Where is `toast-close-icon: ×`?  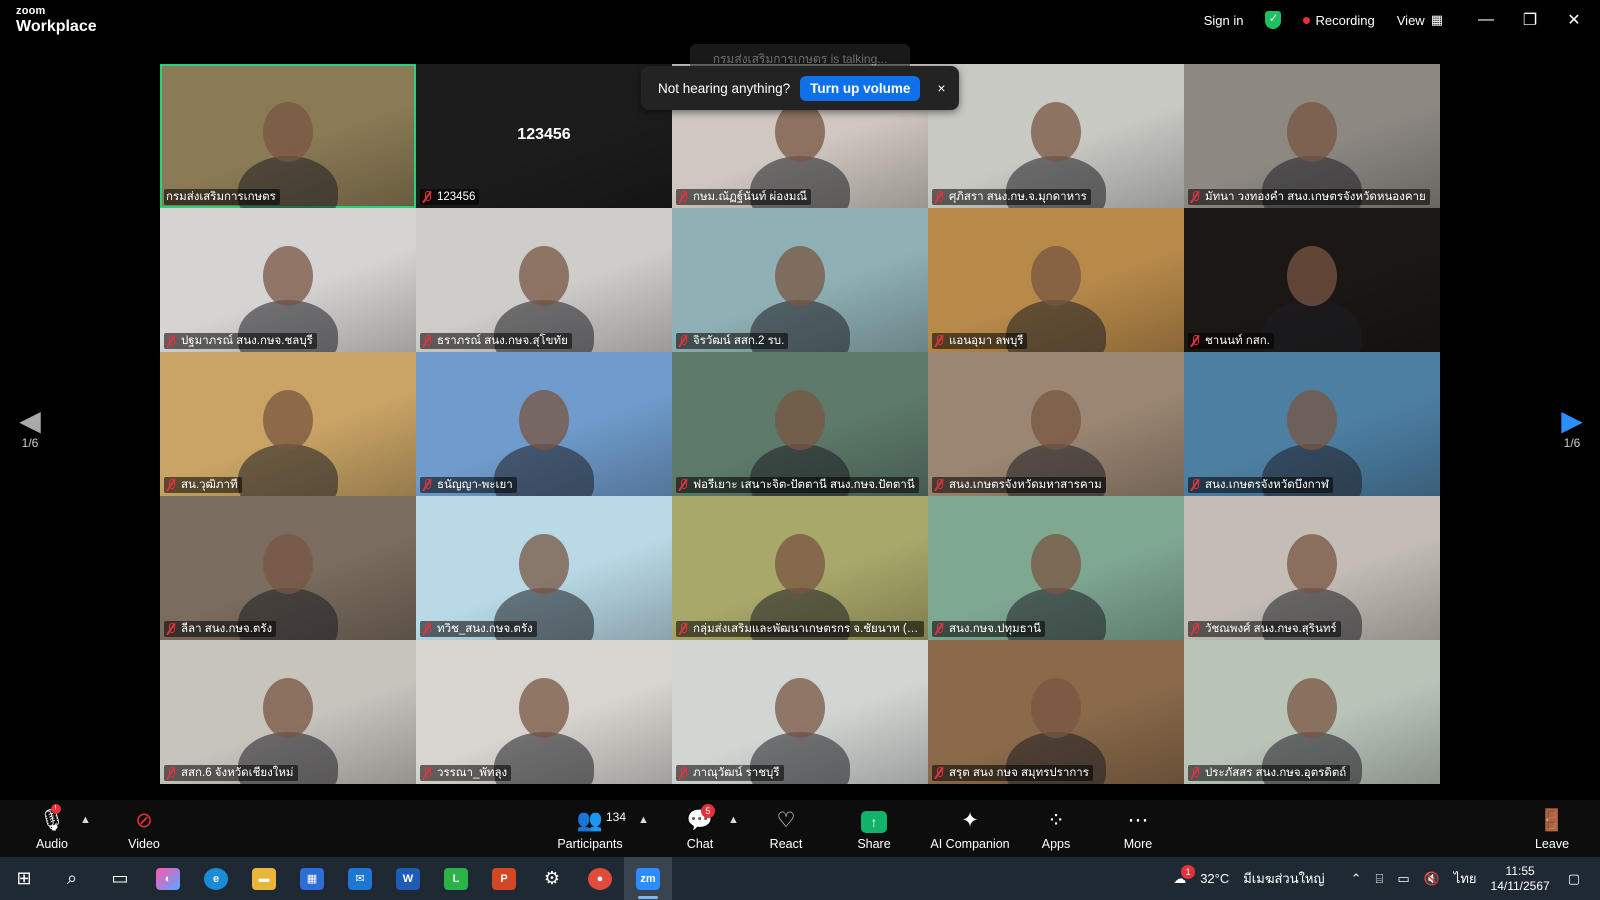
toast-close-icon: × is located at coordinates (941, 88).